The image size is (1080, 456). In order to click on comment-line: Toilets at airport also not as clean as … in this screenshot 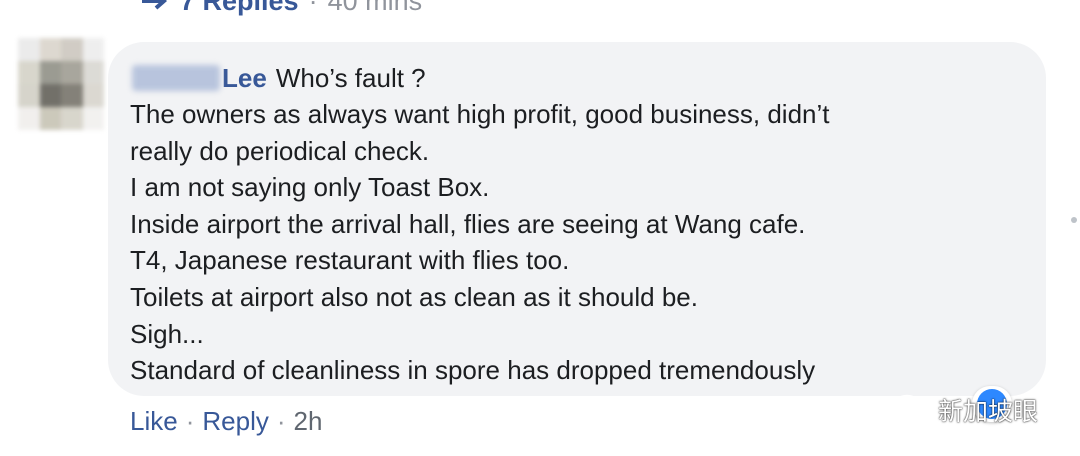, I will do `click(414, 296)`.